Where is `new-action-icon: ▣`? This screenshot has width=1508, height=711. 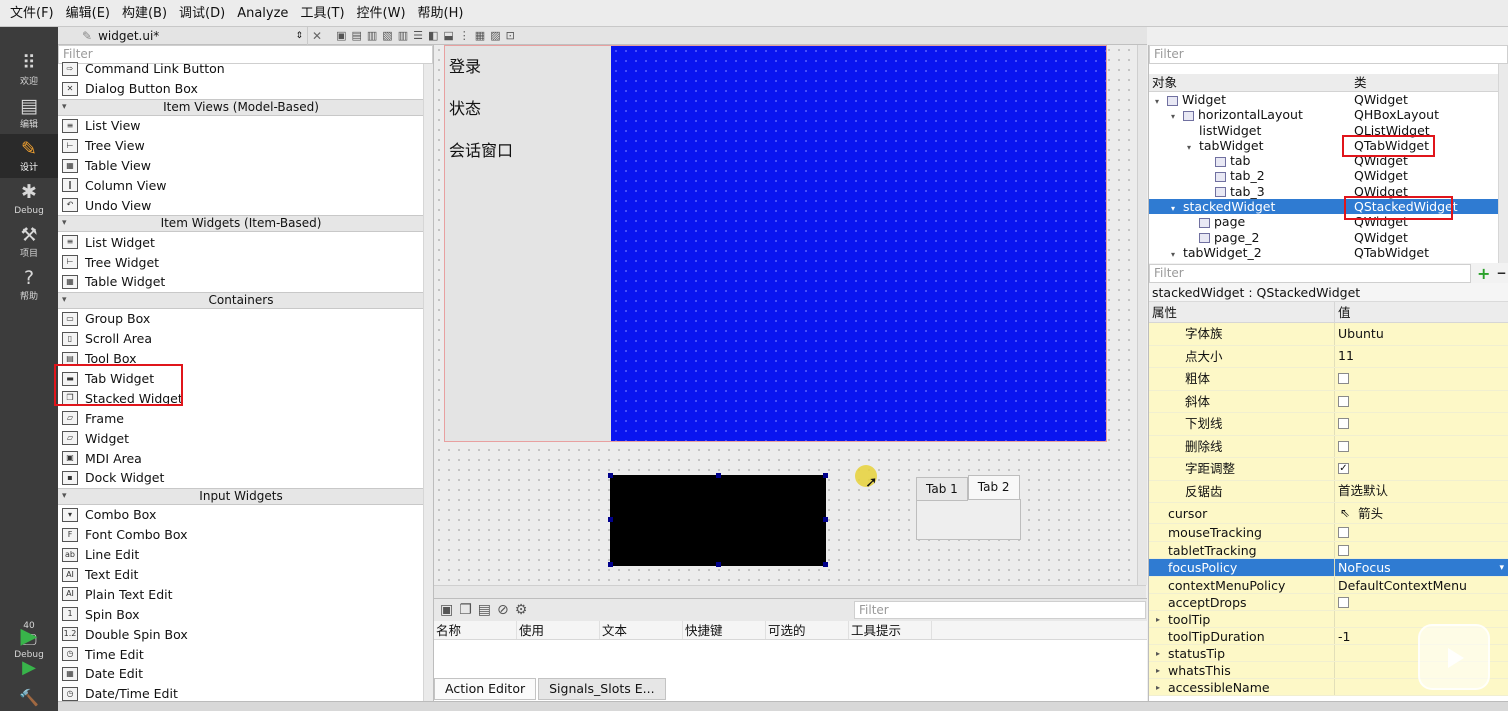 new-action-icon: ▣ is located at coordinates (446, 610).